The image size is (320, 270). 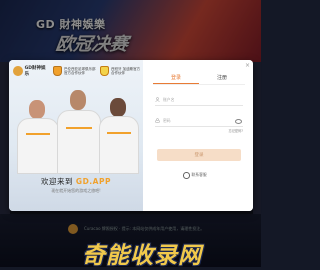 I want to click on customer-service-link: 联系客服, so click(x=195, y=175).